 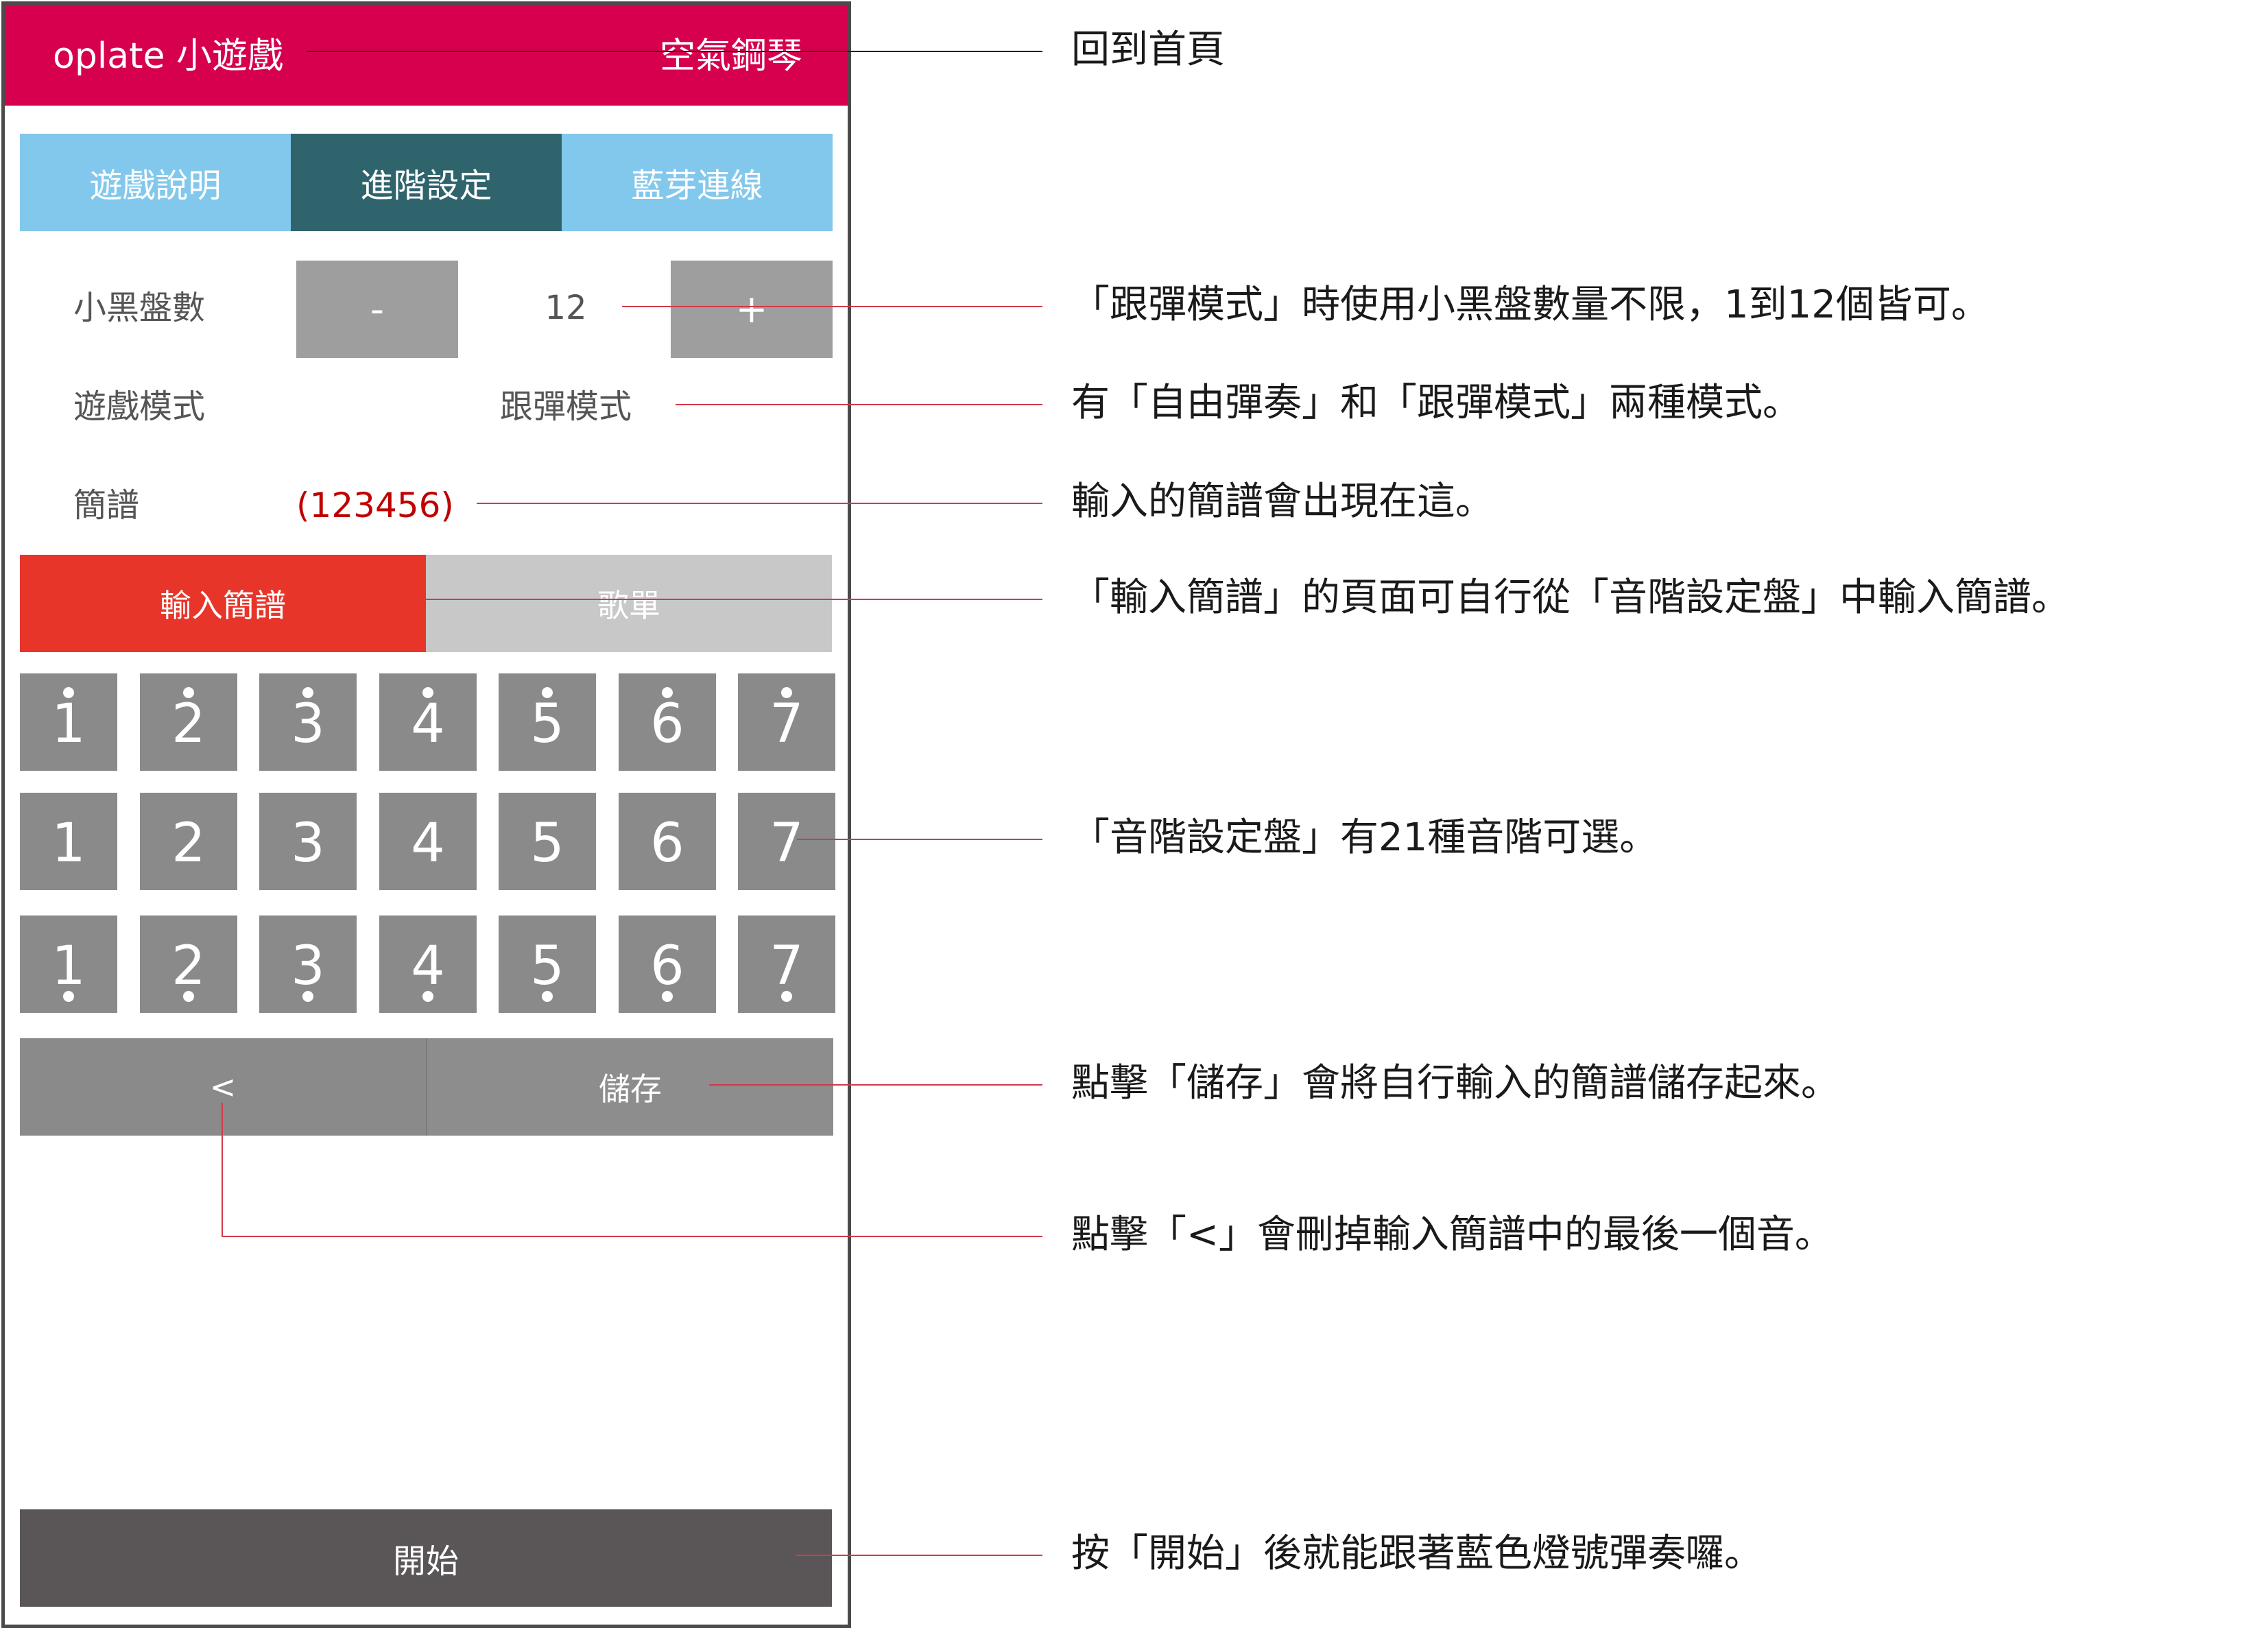 I want to click on game-mode-label: 遊戲模式, so click(x=140, y=407).